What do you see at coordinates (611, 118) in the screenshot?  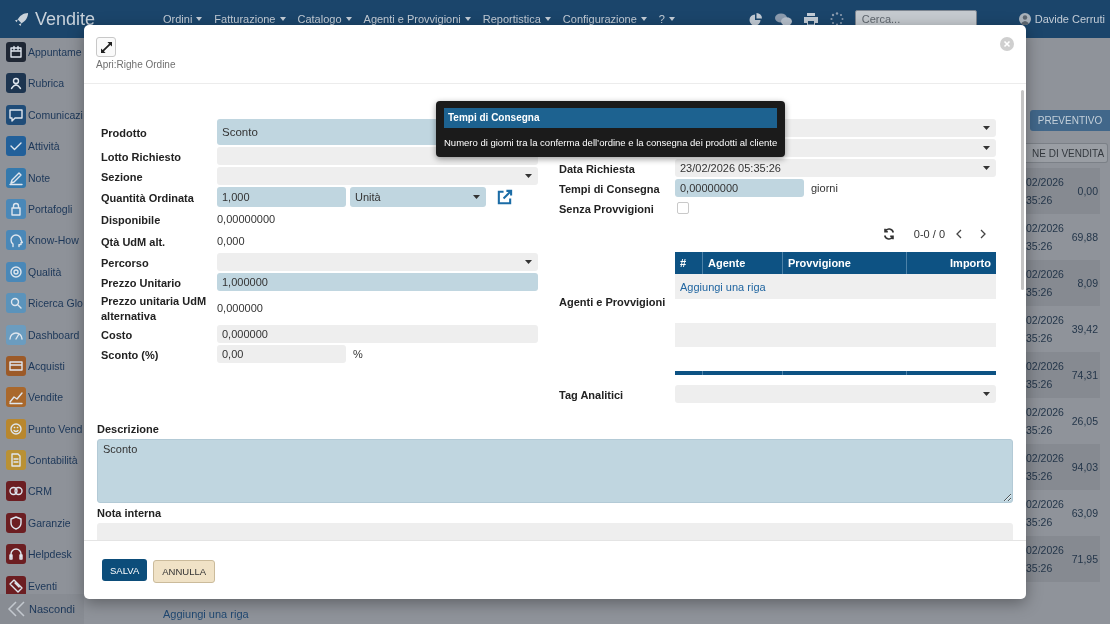 I see `tooltip-title: Tempi di Consegna` at bounding box center [611, 118].